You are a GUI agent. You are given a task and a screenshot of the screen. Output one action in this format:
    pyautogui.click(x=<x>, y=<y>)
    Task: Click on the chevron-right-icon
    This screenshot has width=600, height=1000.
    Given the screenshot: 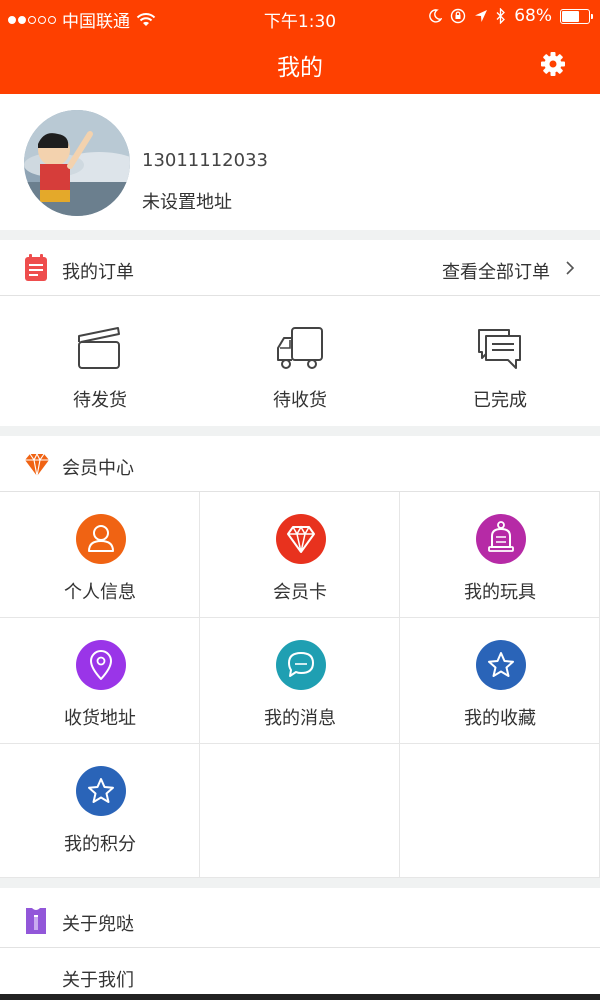 What is the action you would take?
    pyautogui.click(x=570, y=268)
    